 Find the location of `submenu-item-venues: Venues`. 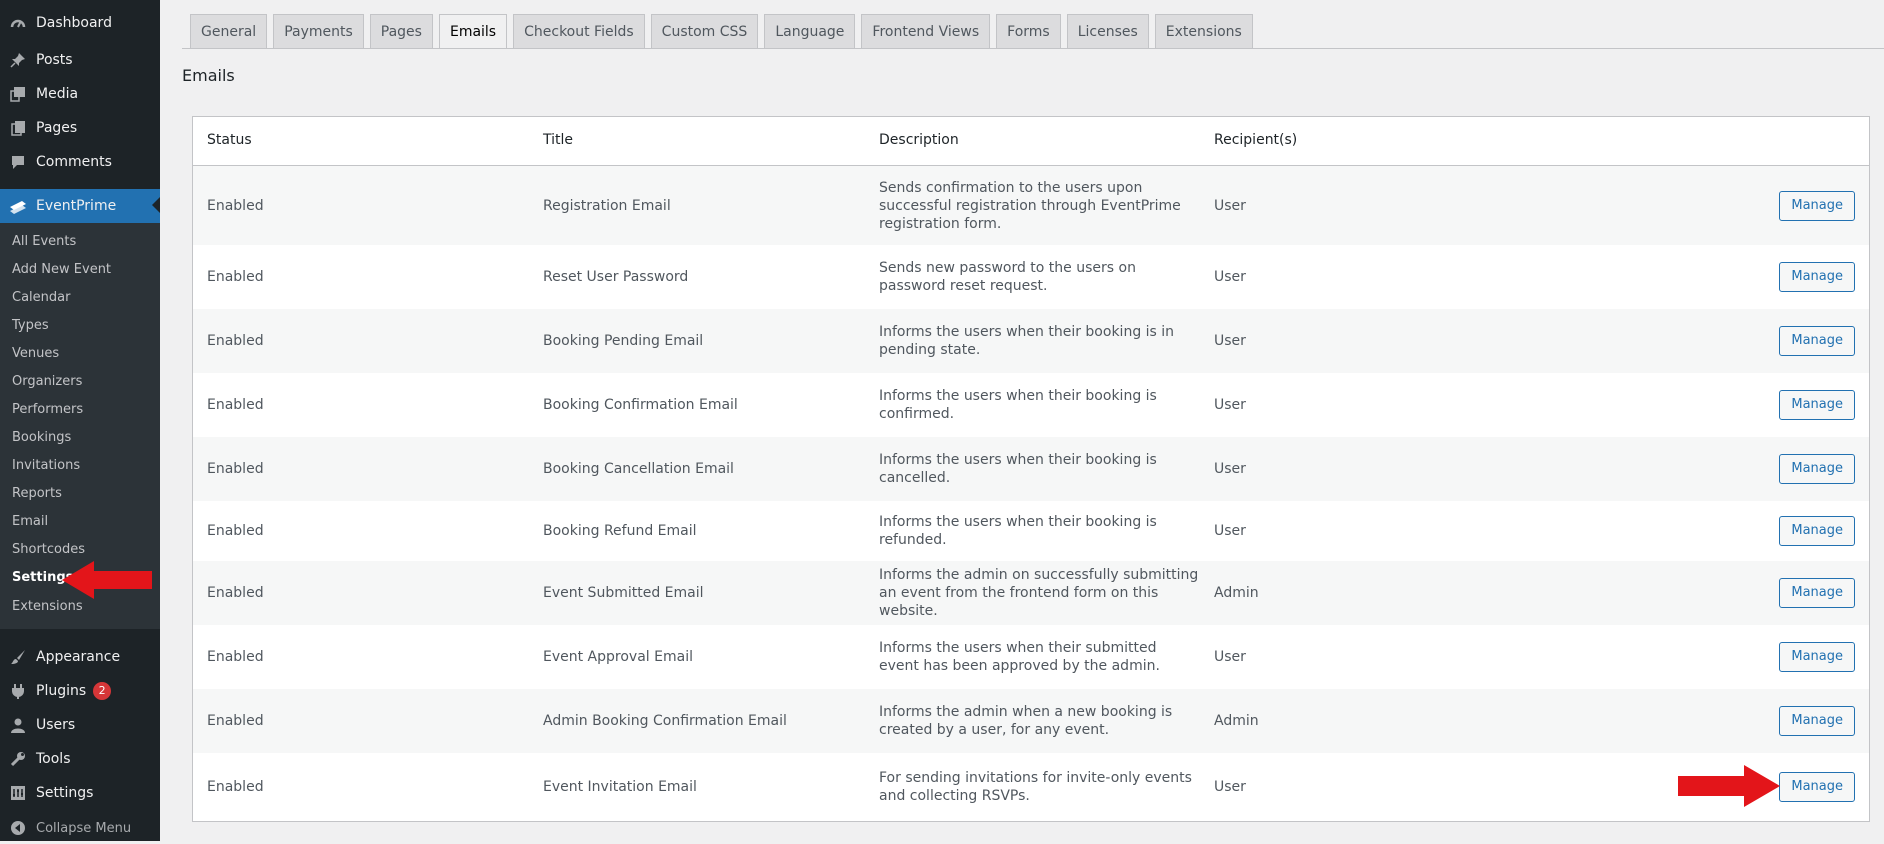

submenu-item-venues: Venues is located at coordinates (35, 353).